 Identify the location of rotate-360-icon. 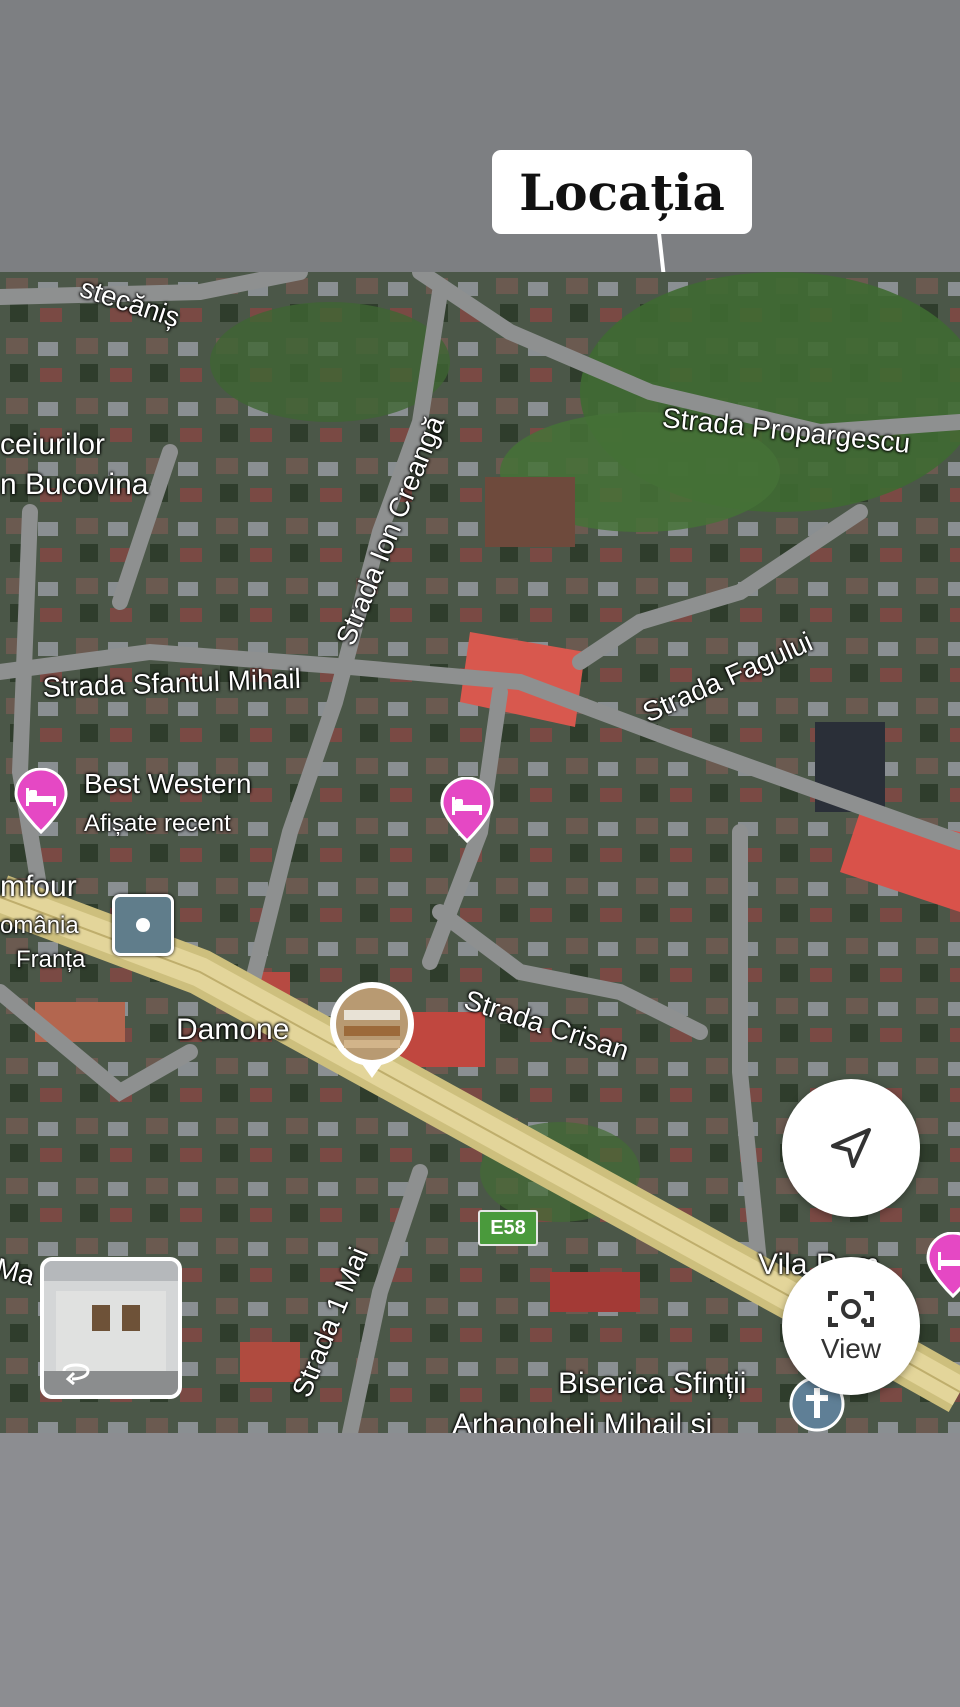
(76, 1374).